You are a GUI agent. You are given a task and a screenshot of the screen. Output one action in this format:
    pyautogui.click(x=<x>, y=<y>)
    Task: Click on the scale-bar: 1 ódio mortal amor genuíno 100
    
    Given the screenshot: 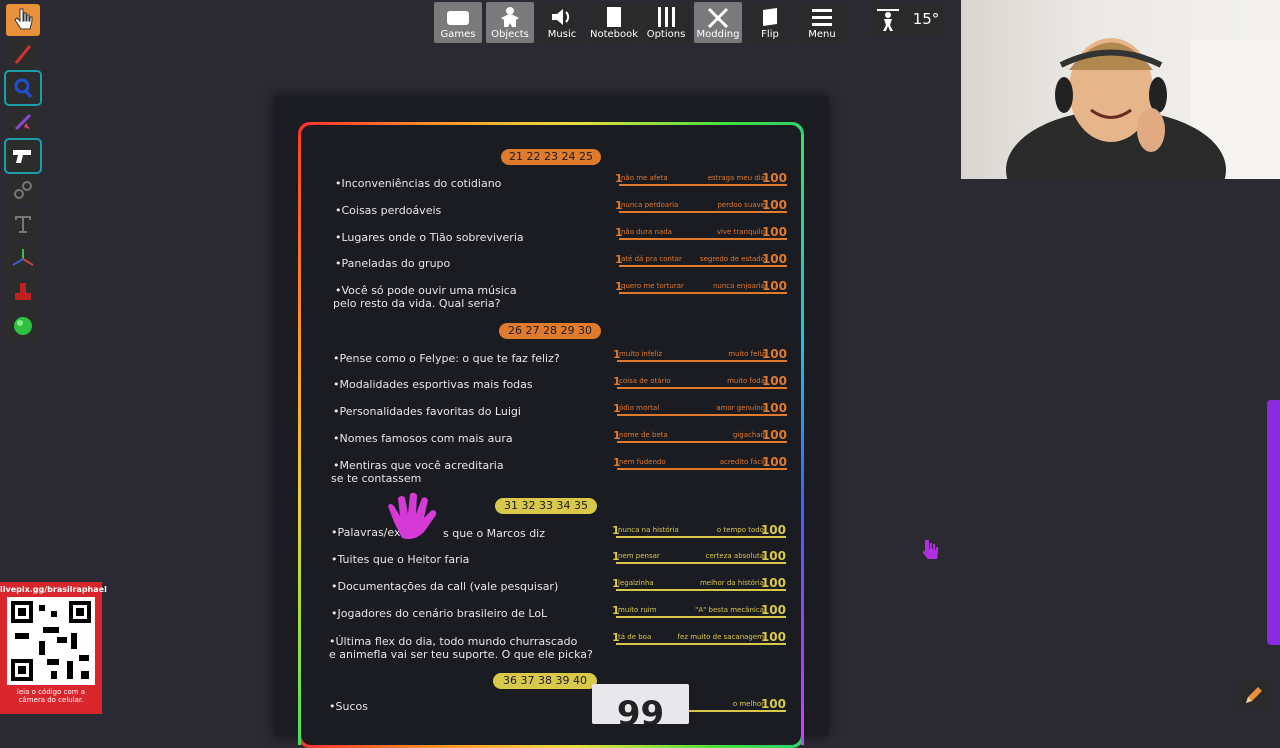 What is the action you would take?
    pyautogui.click(x=700, y=408)
    